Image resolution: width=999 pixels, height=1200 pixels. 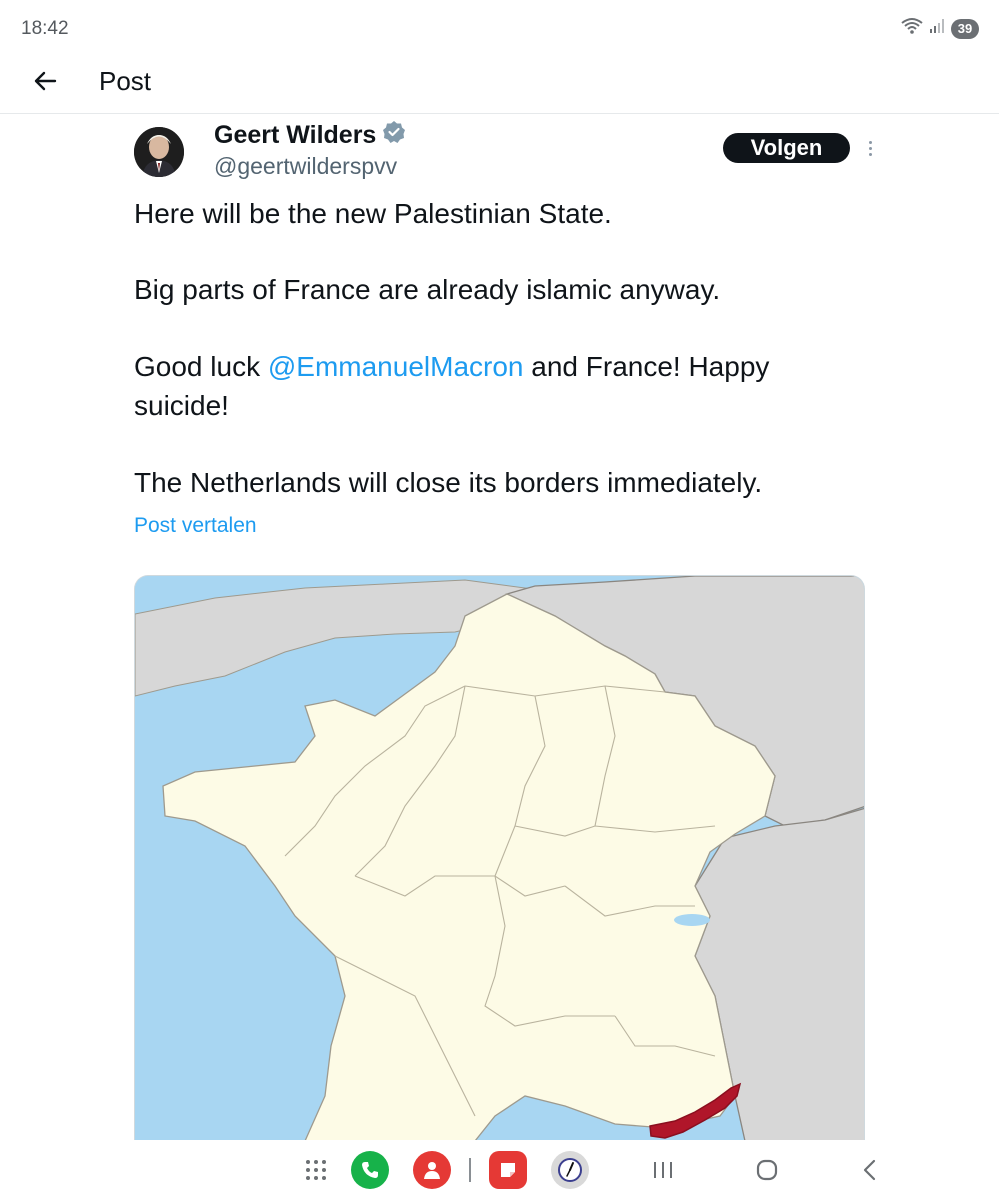 I want to click on post-text-segment: Good luck, so click(x=201, y=366).